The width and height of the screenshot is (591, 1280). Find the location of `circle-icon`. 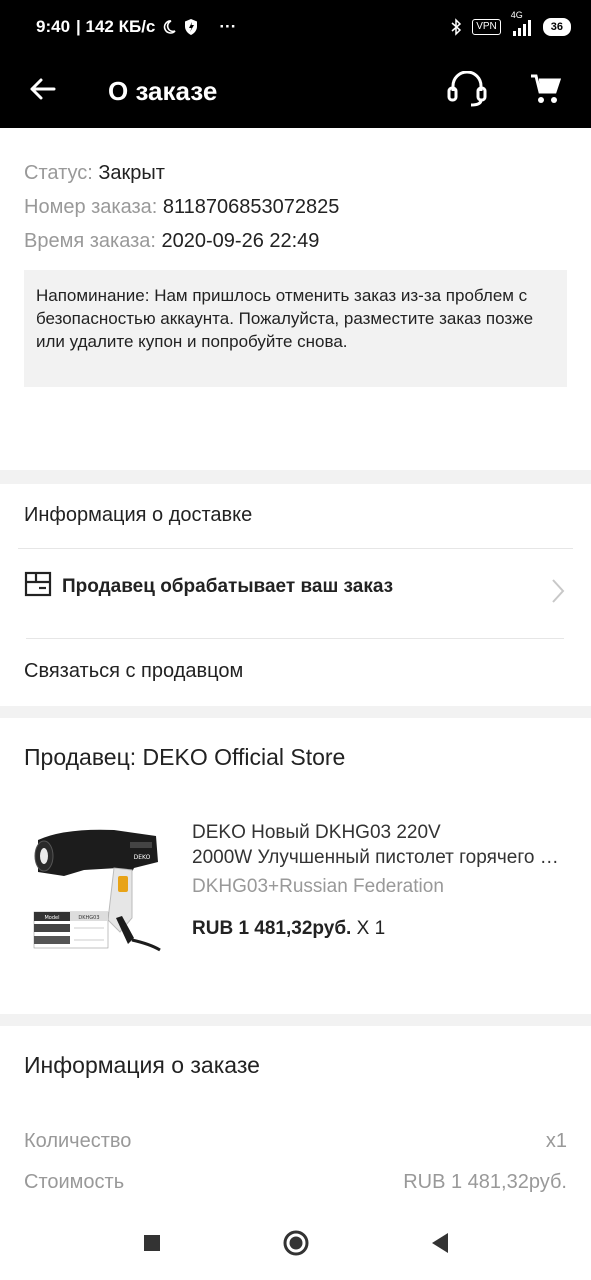

circle-icon is located at coordinates (296, 1245).